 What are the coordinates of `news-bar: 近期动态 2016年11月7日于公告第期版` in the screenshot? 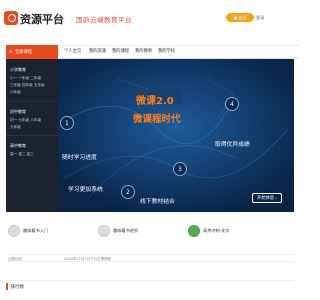 It's located at (150, 258).